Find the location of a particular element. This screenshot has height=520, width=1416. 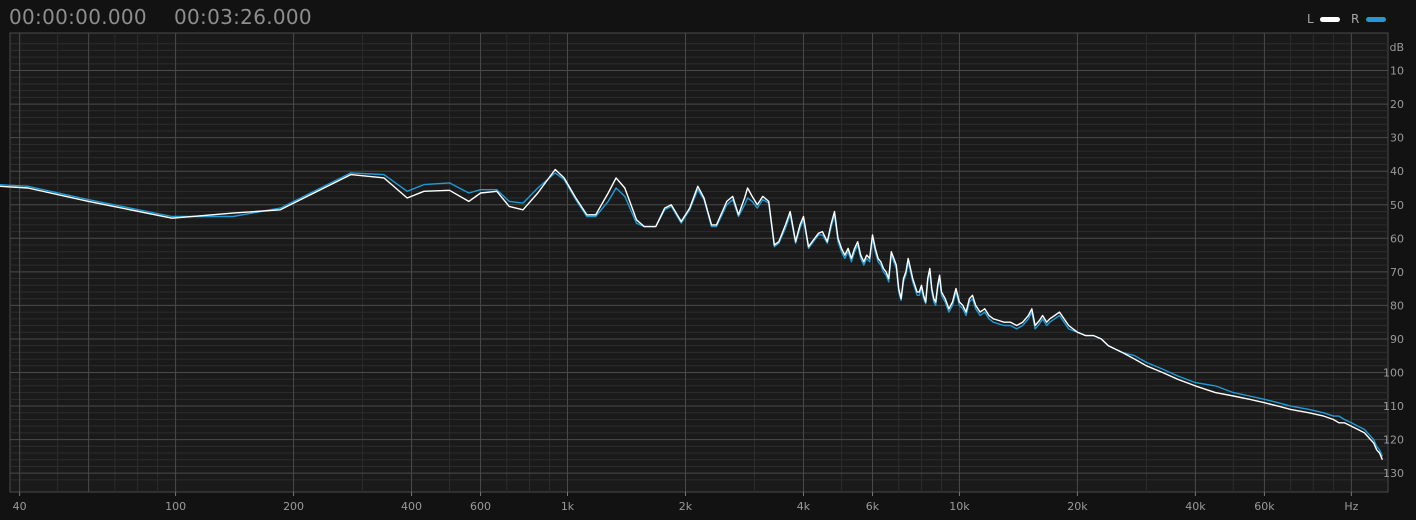

y-tick-label: 70 is located at coordinates (1397, 272).